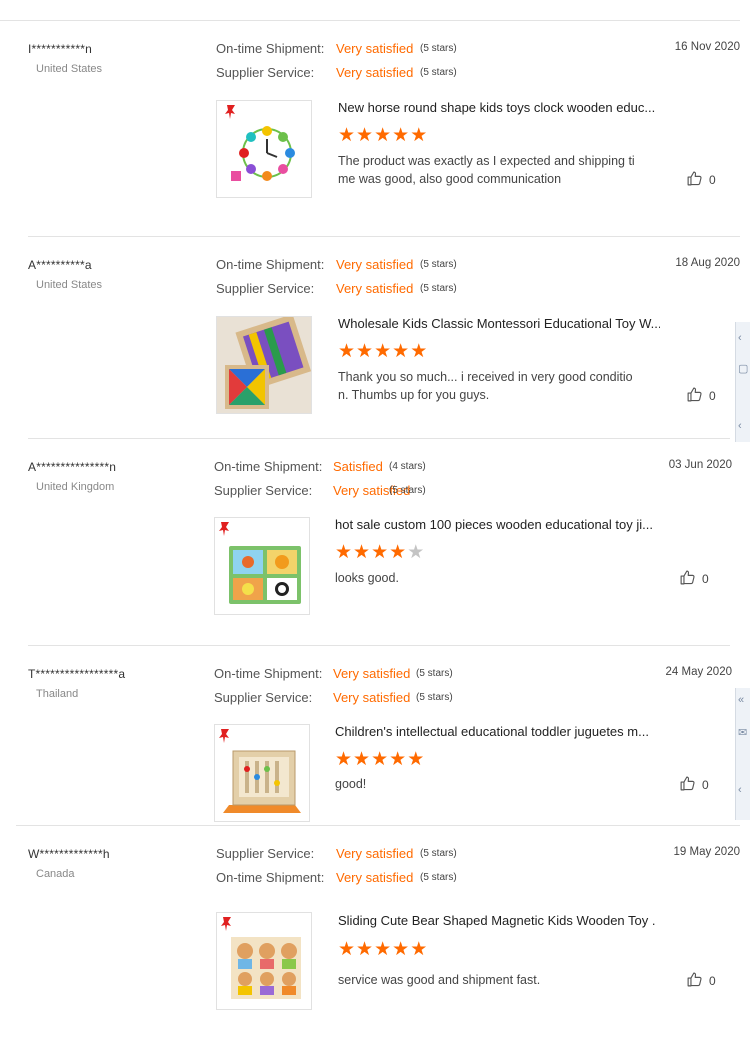 The image size is (750, 1038). Describe the element at coordinates (742, 732) in the screenshot. I see `mail-icon: ✉` at that location.